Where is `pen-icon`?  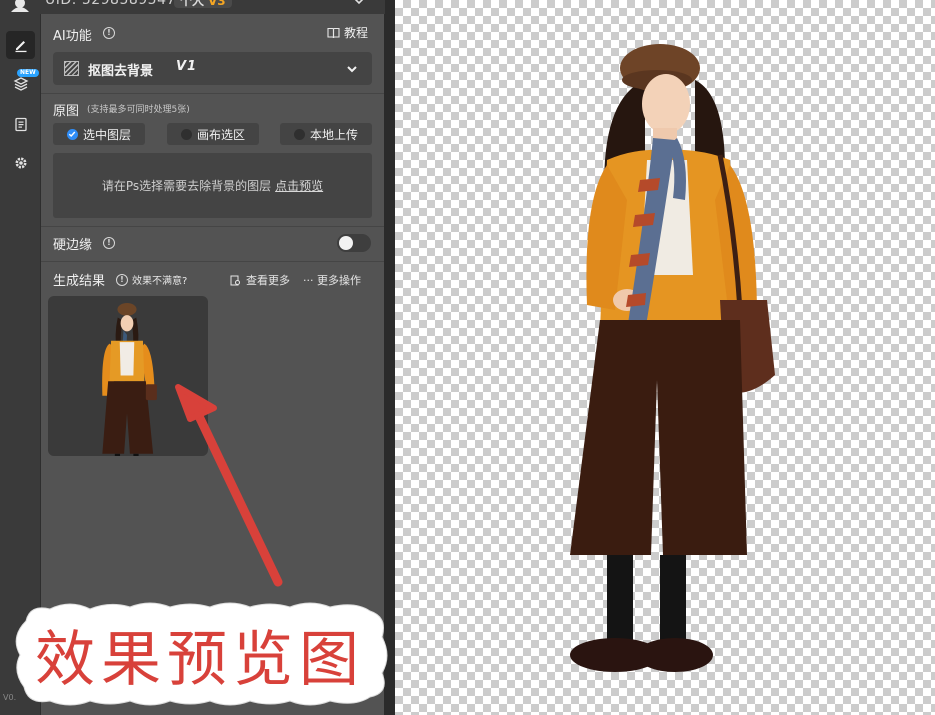
pen-icon is located at coordinates (20, 47).